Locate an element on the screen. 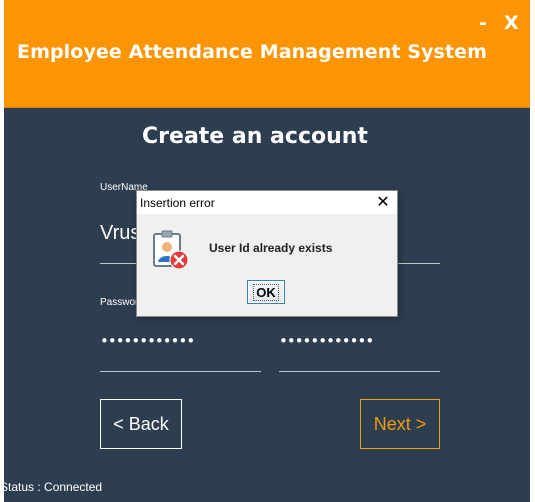 The height and width of the screenshot is (502, 535). confirm-password-field: •••••••••••• is located at coordinates (326, 341).